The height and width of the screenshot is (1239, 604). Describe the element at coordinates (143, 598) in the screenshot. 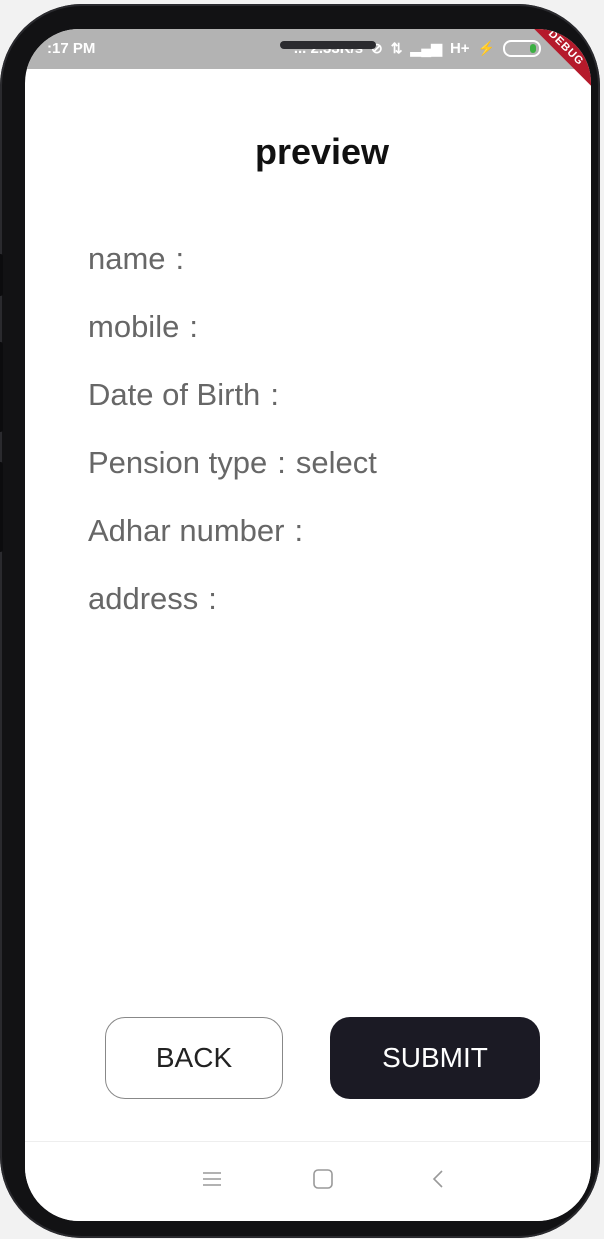

I see `field-label: address` at that location.